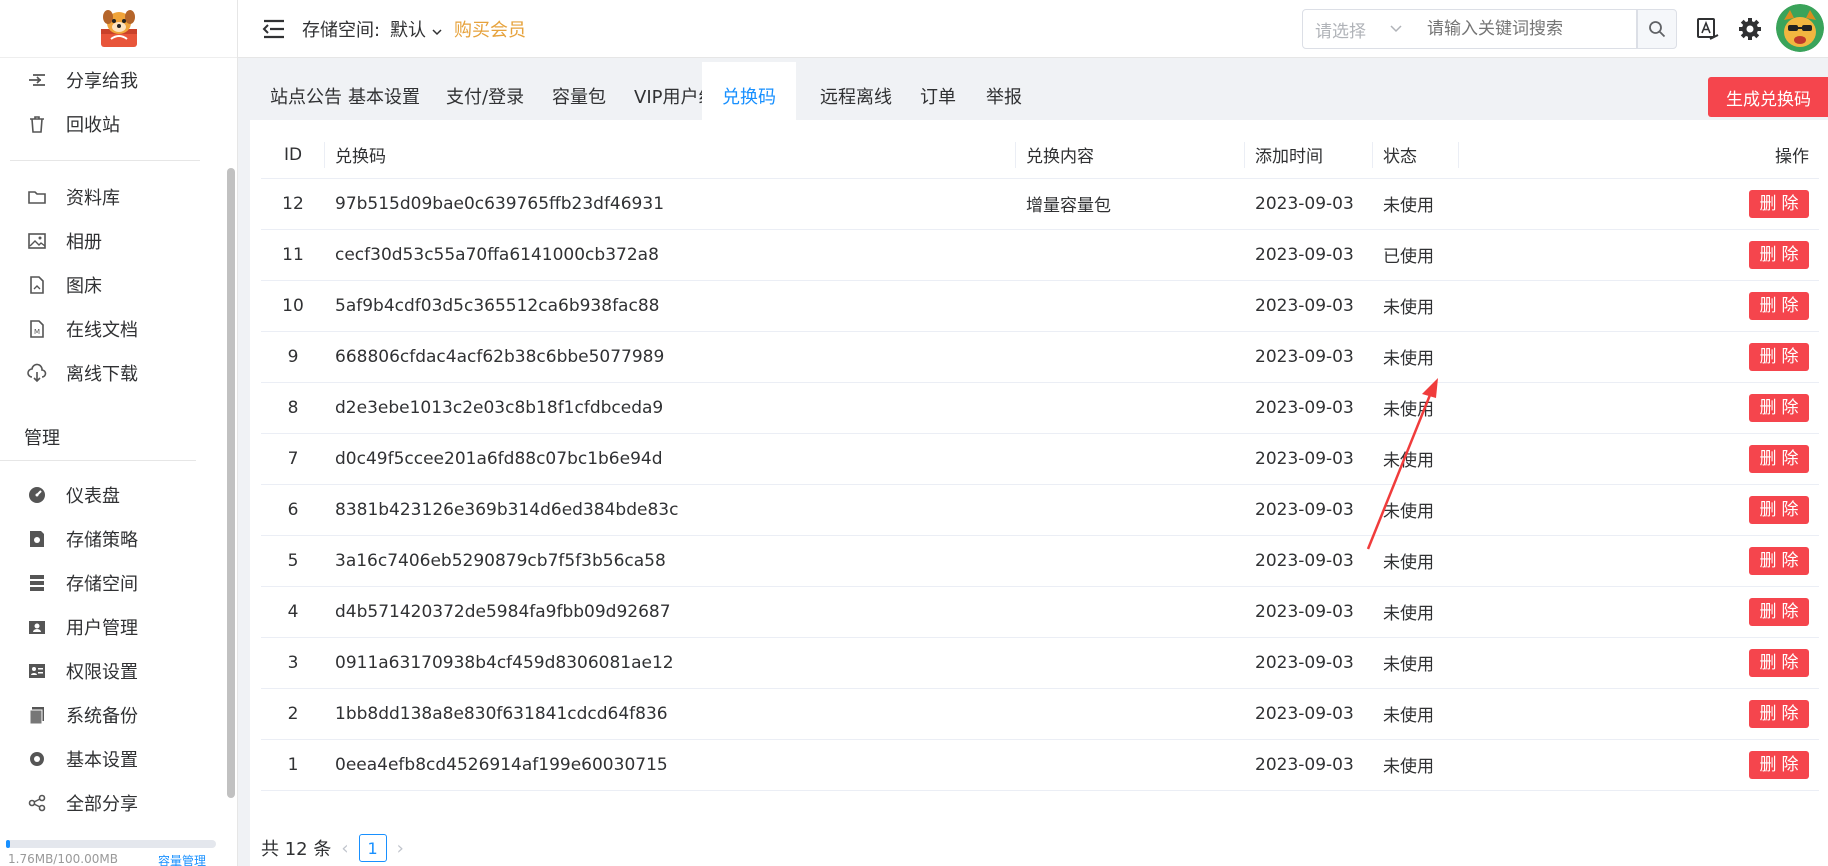 Image resolution: width=1828 pixels, height=866 pixels. I want to click on cell-code: 3a16c7406eb5290879cb7f5f3b56ca58, so click(670, 561).